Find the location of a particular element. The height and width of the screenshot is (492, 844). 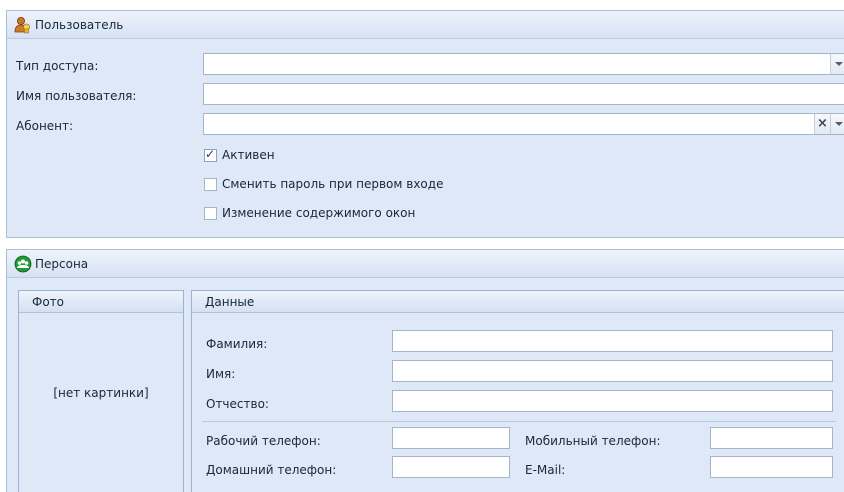

last-name-input is located at coordinates (612, 341).